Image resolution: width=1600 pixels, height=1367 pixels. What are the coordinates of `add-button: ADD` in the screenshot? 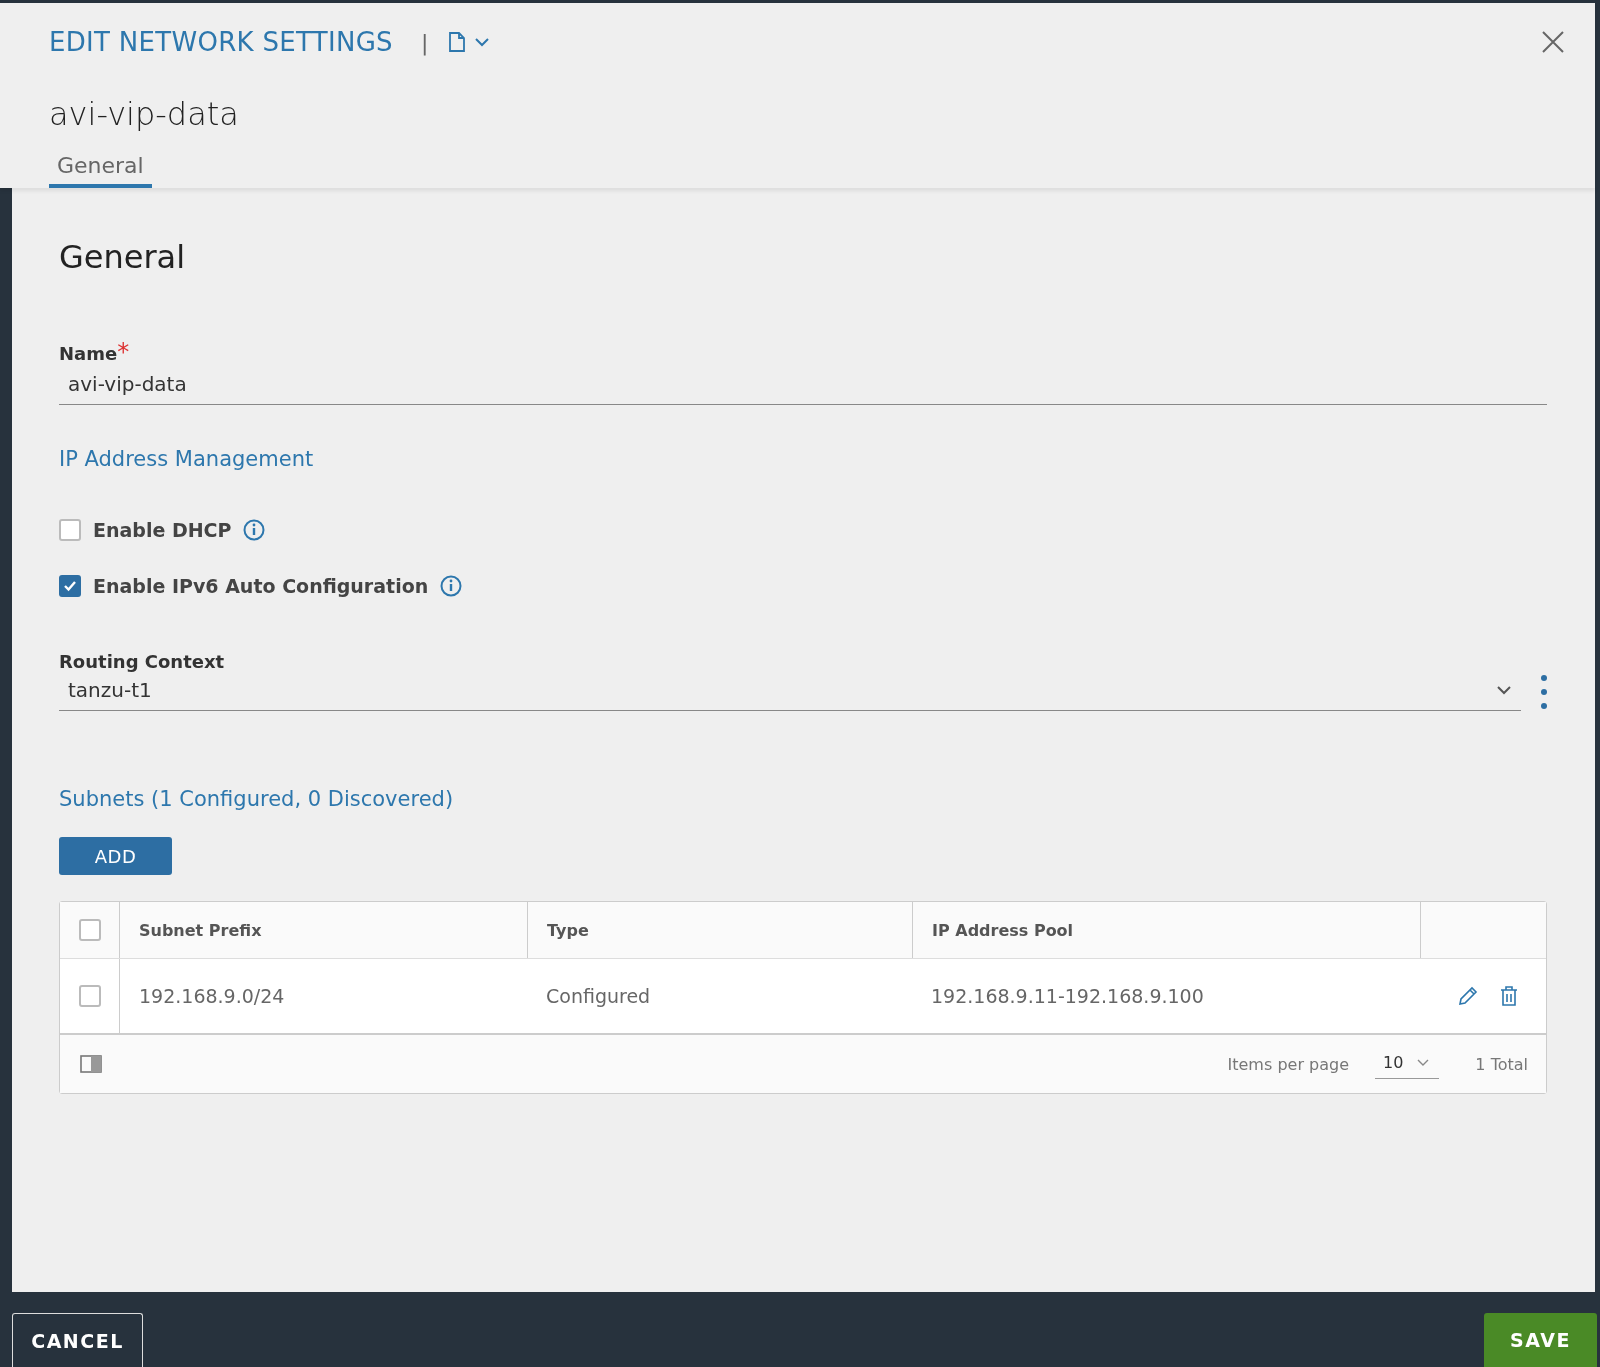 It's located at (115, 856).